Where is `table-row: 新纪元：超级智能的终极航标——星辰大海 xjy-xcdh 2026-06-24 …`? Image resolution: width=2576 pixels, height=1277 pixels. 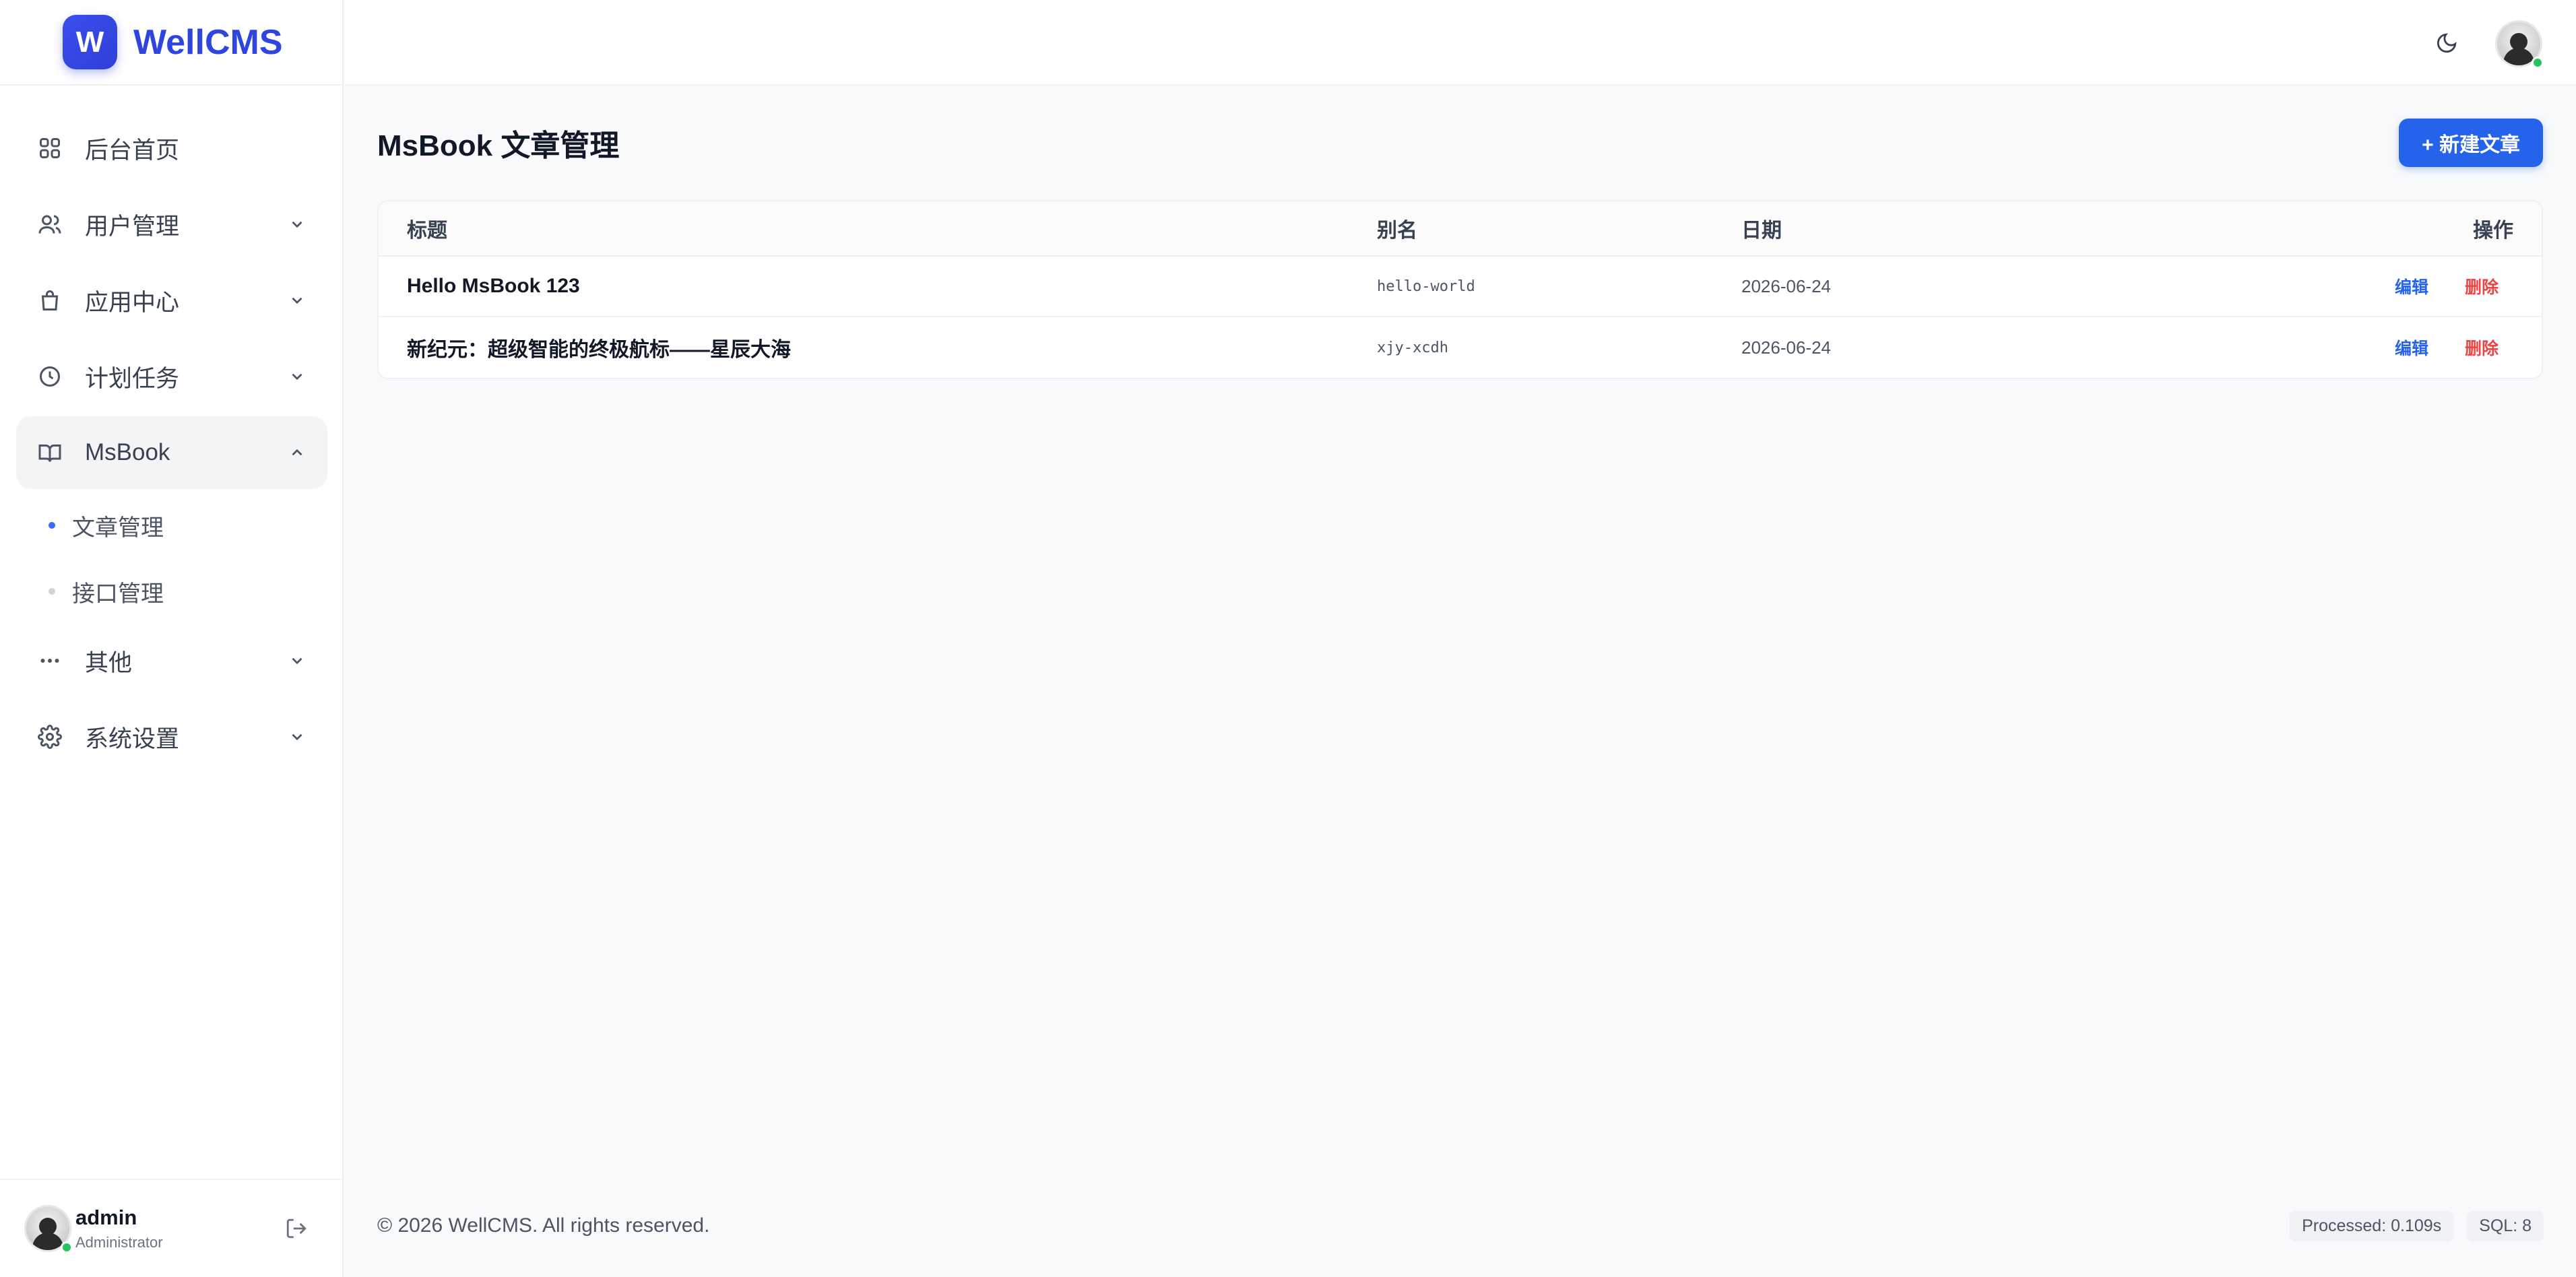
table-row: 新纪元：超级智能的终极航标——星辰大海 xjy-xcdh 2026-06-24 … is located at coordinates (1460, 347).